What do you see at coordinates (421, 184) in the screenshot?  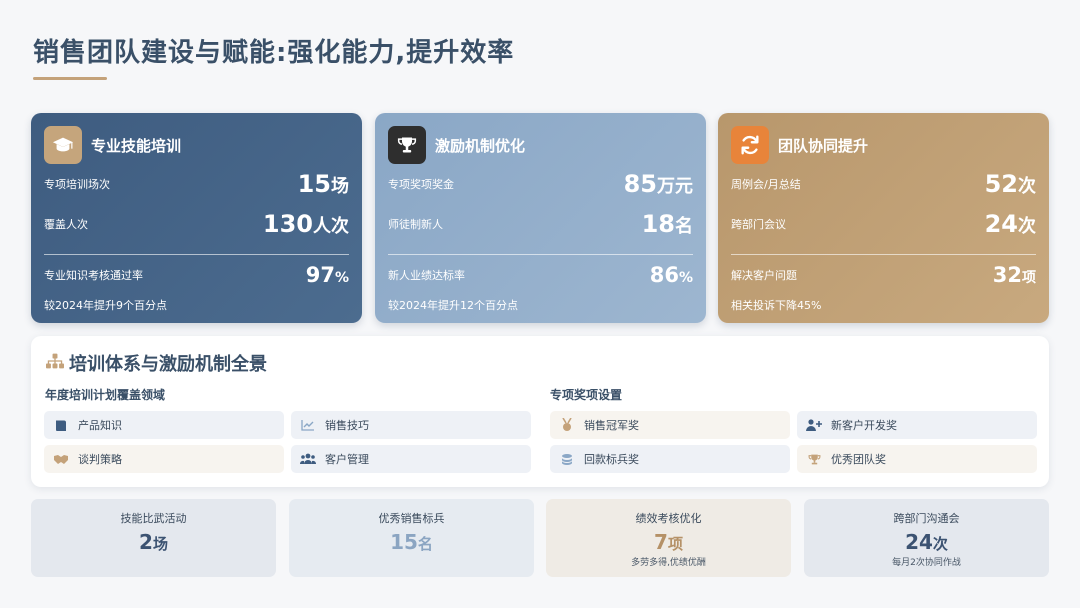 I see `metric-label: 专项奖项奖金` at bounding box center [421, 184].